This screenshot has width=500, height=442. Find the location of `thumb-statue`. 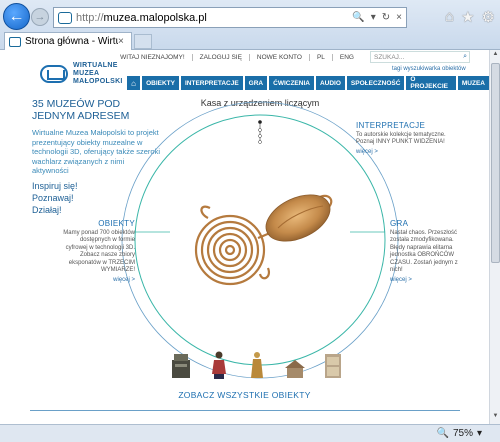

thumb-statue is located at coordinates (257, 365).